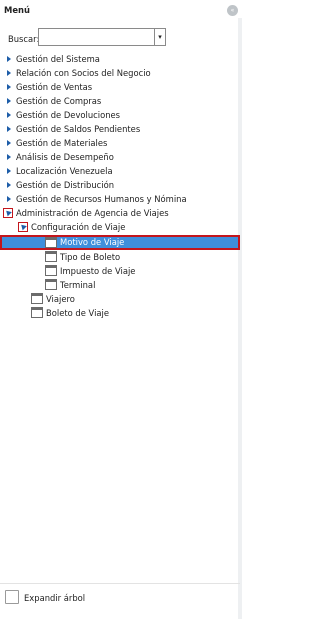 The height and width of the screenshot is (619, 320). I want to click on tree-item-gestion-compras: Gestión de Compras, so click(120, 101).